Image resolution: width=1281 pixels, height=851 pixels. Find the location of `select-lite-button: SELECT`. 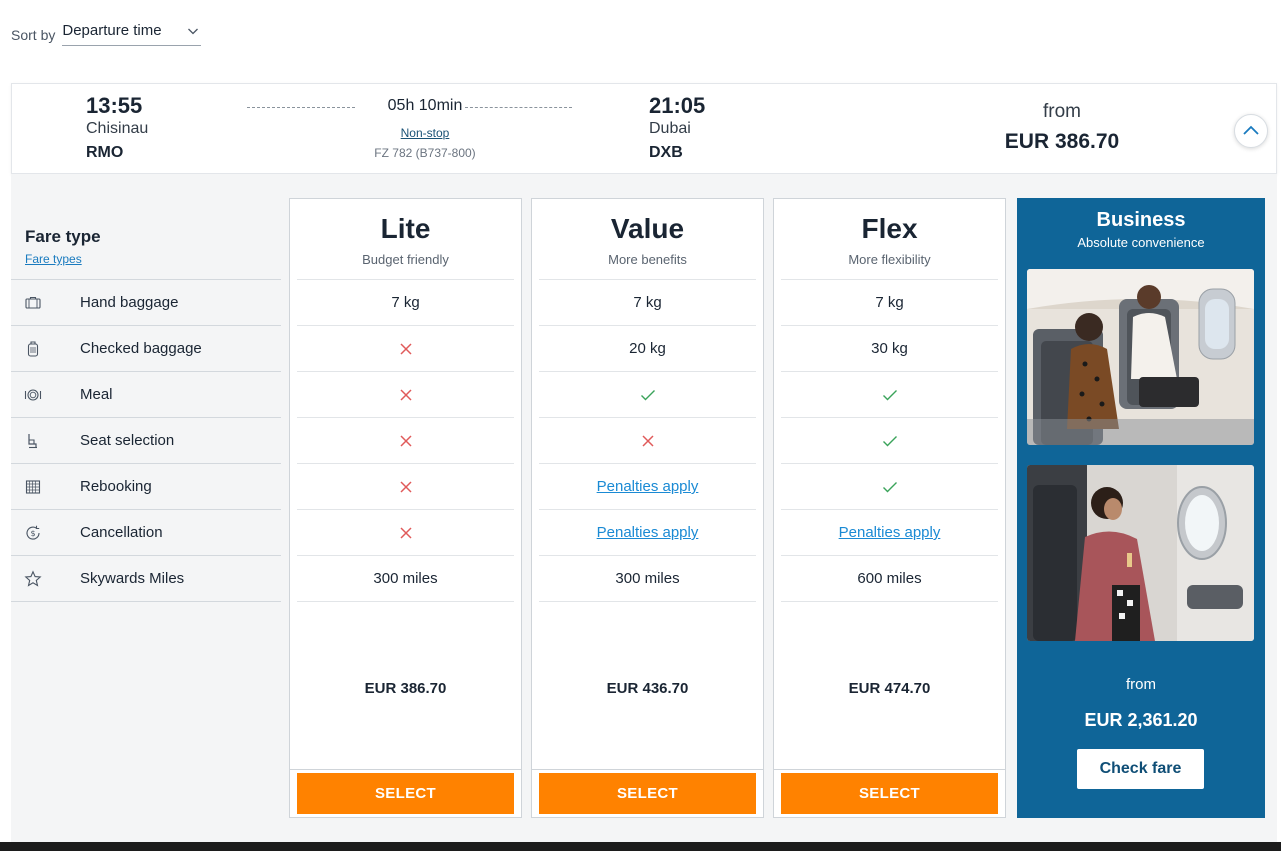

select-lite-button: SELECT is located at coordinates (405, 793).